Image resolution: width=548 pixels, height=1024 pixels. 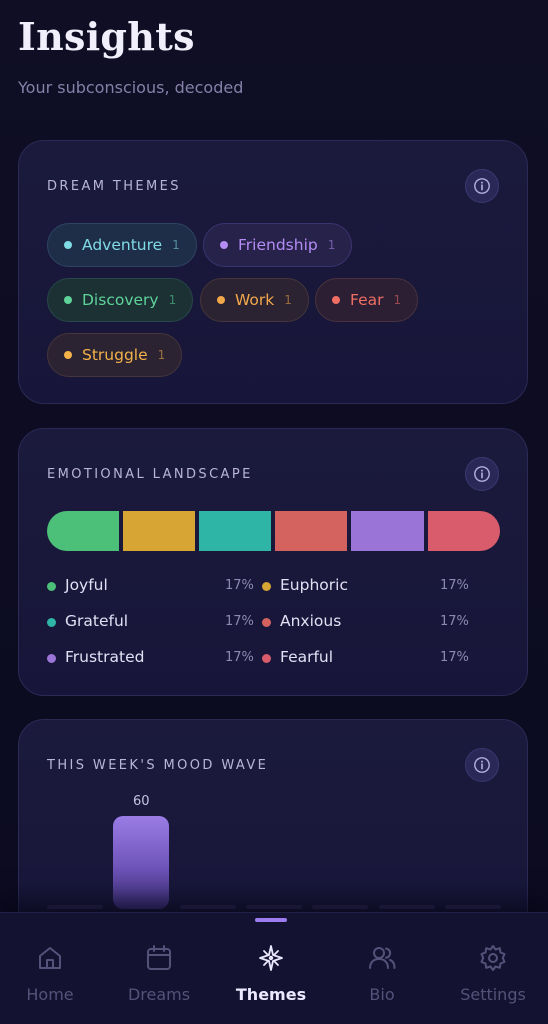 What do you see at coordinates (314, 585) in the screenshot?
I see `legend-label: Euphoric` at bounding box center [314, 585].